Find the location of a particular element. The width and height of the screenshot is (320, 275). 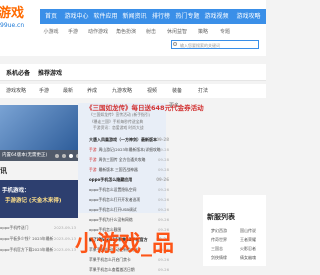

carousel-caption: 内置64版本(无需更正) is located at coordinates (24, 155).